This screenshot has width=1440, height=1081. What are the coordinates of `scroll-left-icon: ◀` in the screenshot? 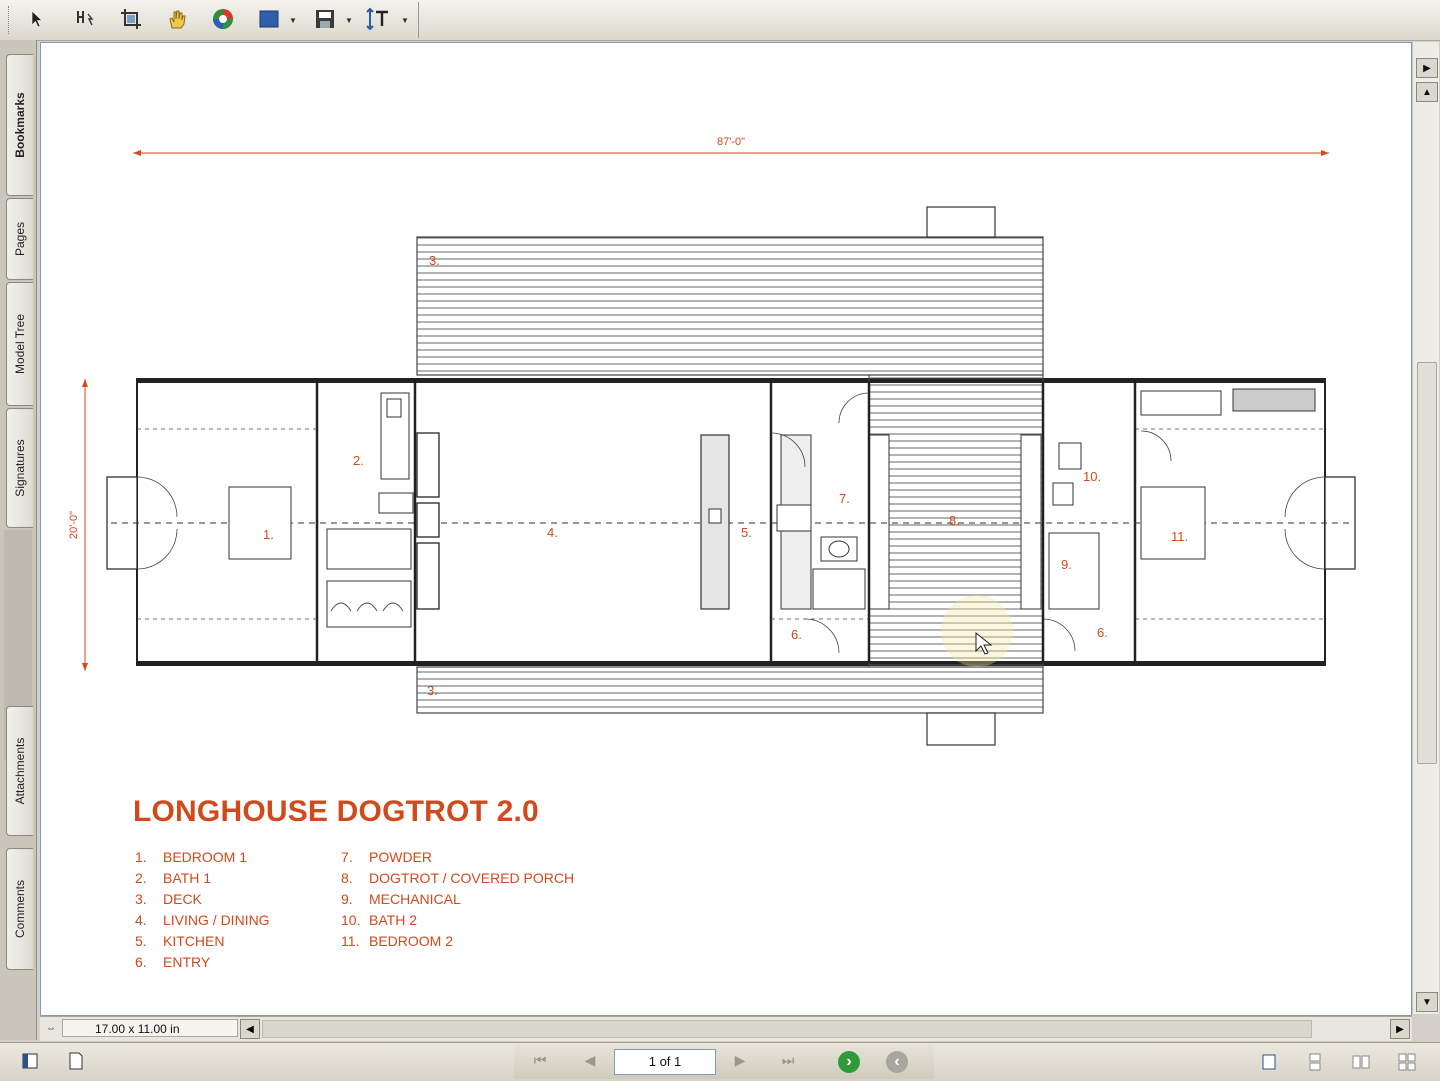 It's located at (250, 1029).